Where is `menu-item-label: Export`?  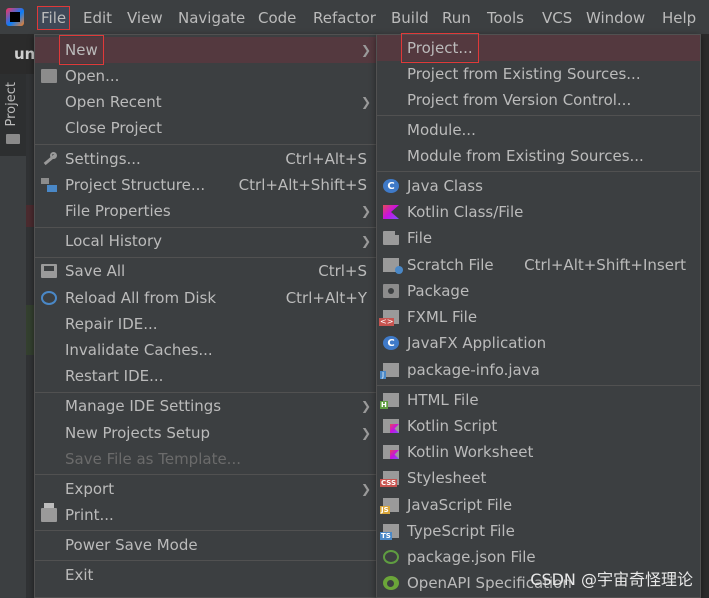
menu-item-label: Export is located at coordinates (90, 489).